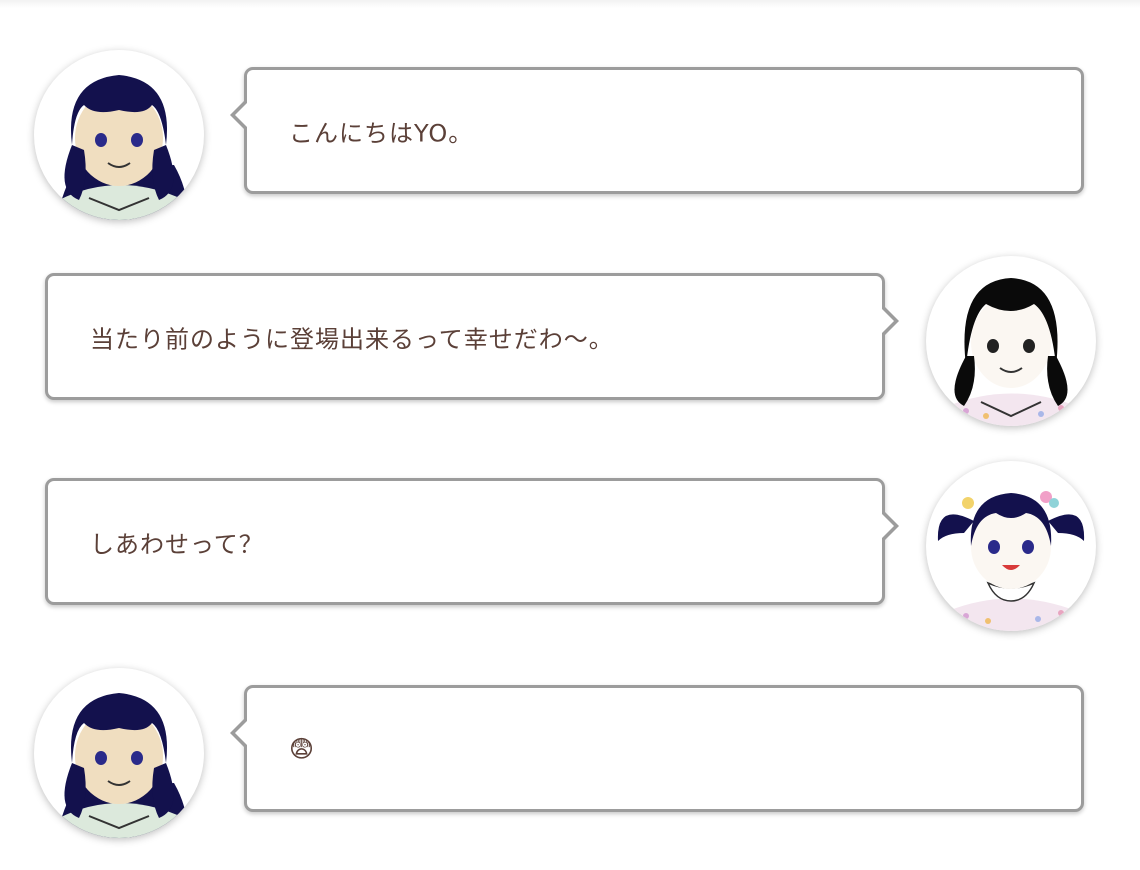 This screenshot has height=870, width=1140. I want to click on chat-message-text: 当たり前のように登場出来るって幸せだわ〜。, so click(352, 339).